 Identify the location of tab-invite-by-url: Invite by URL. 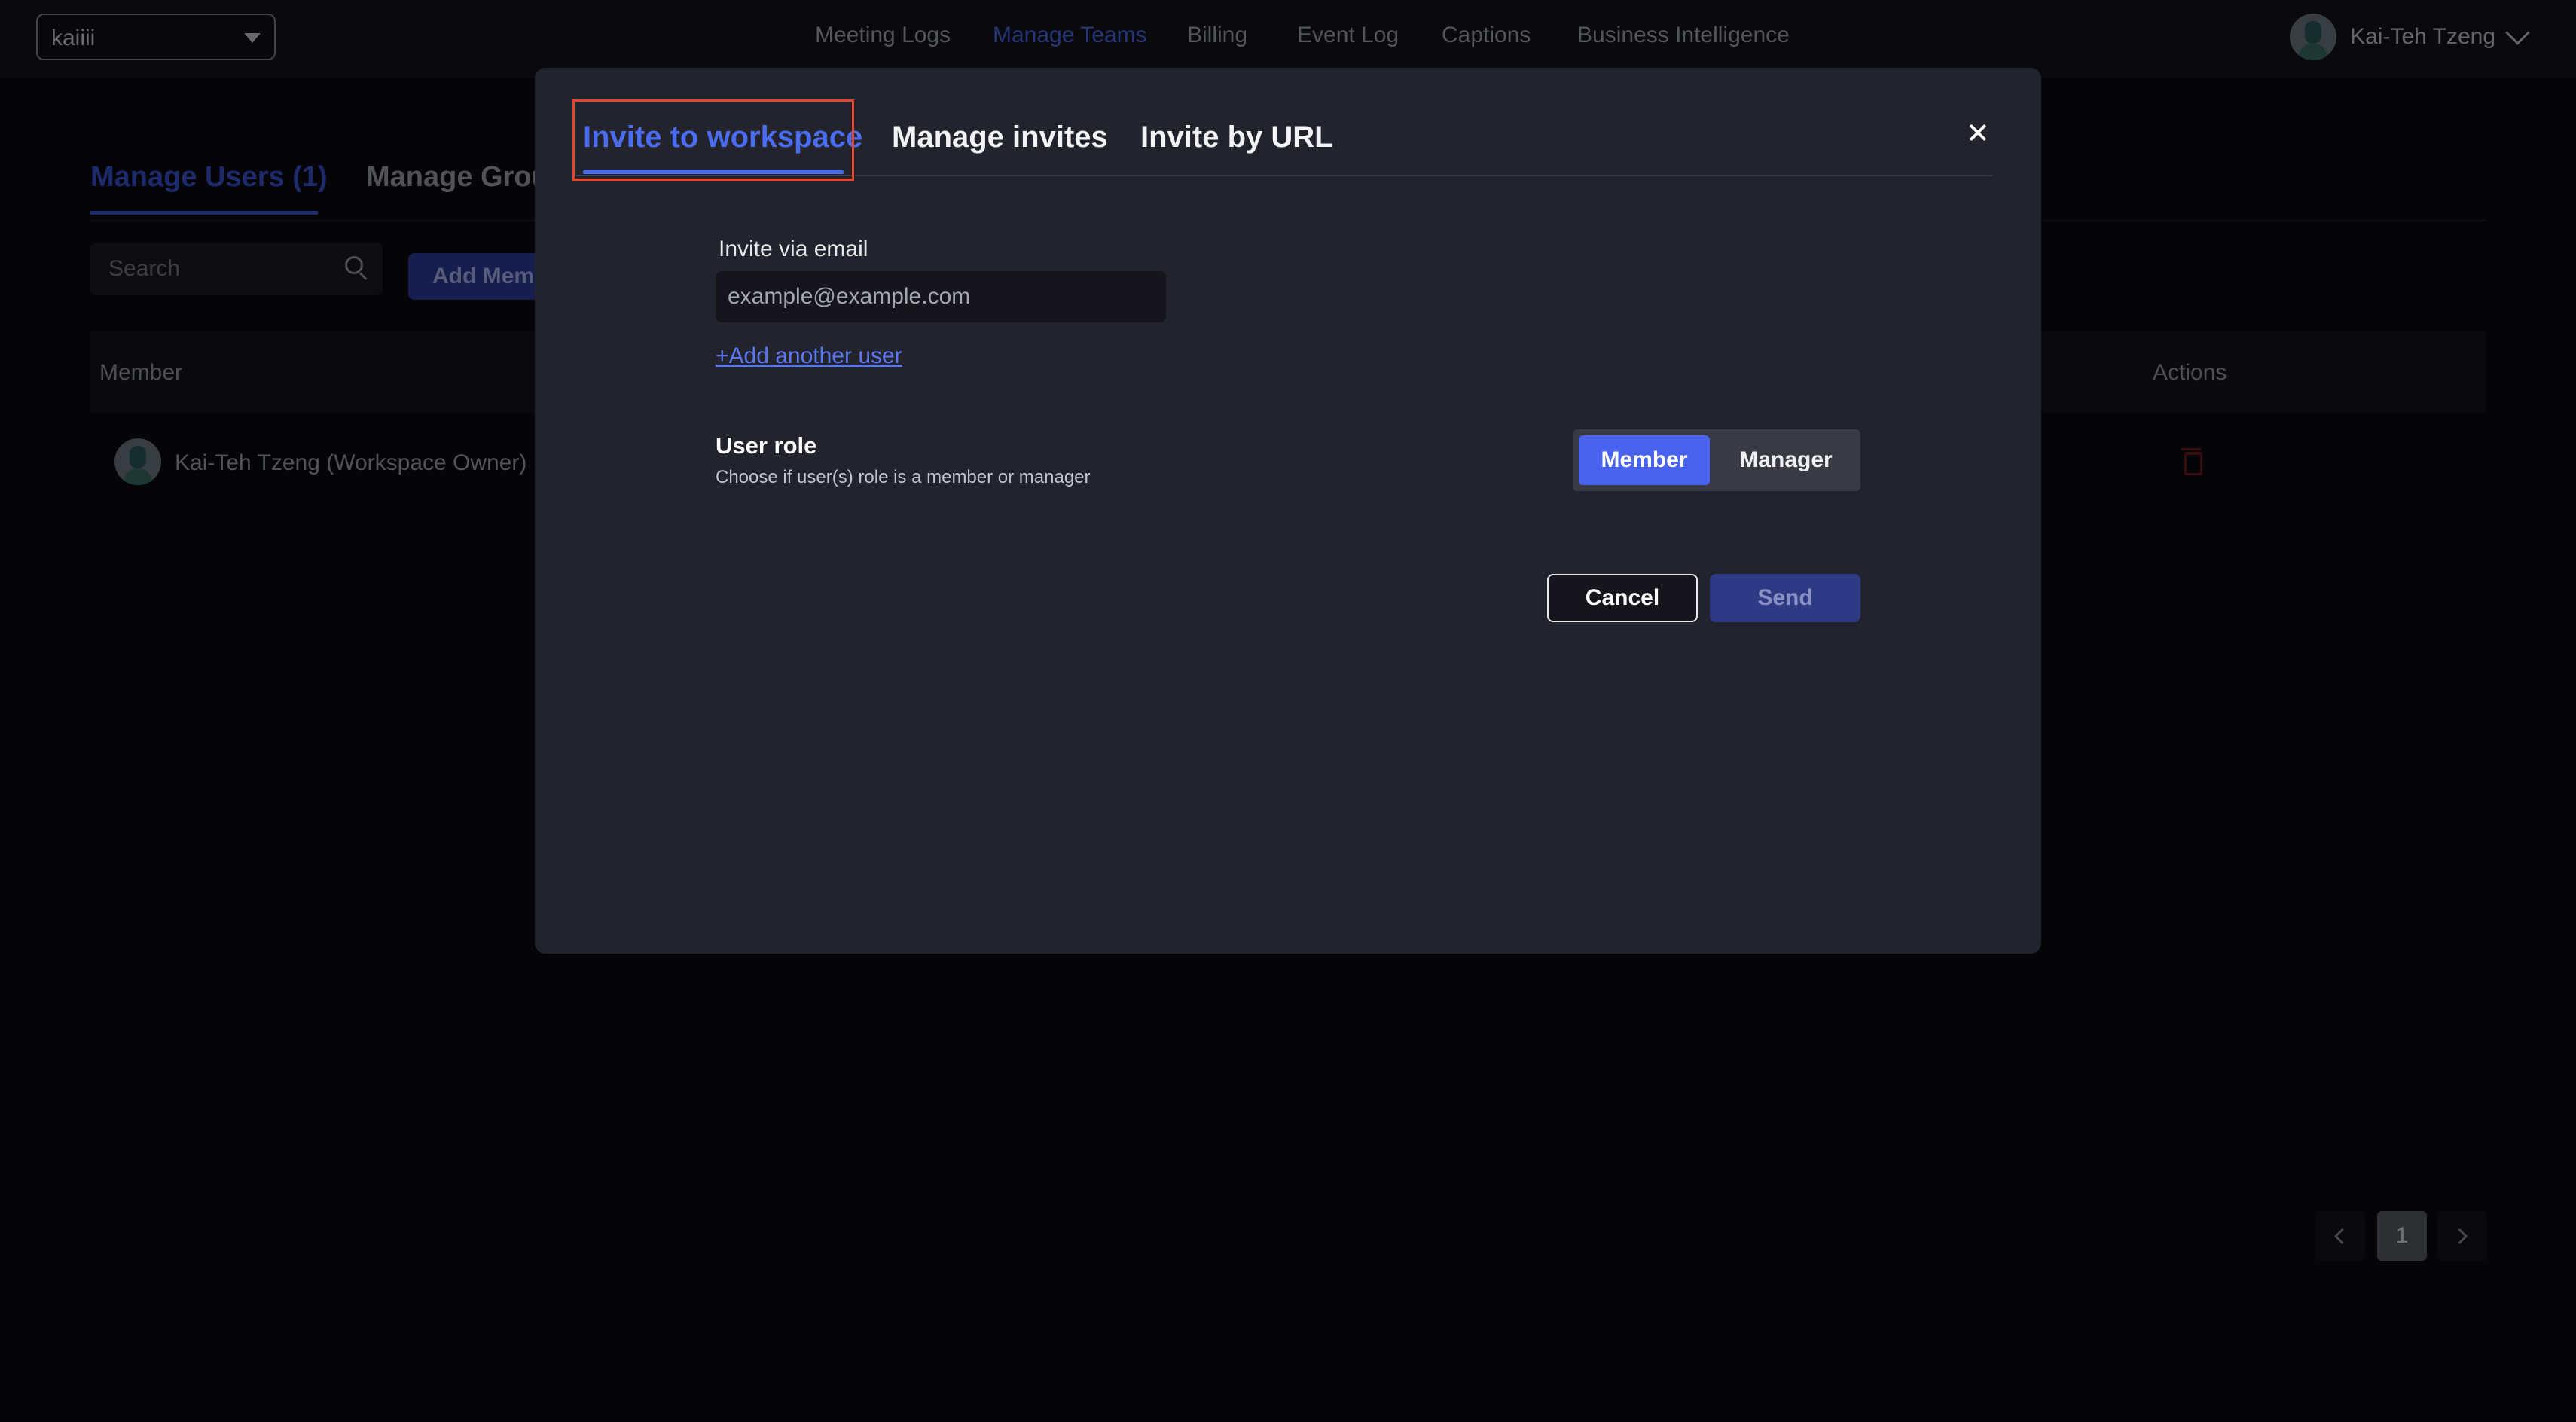
(1236, 137).